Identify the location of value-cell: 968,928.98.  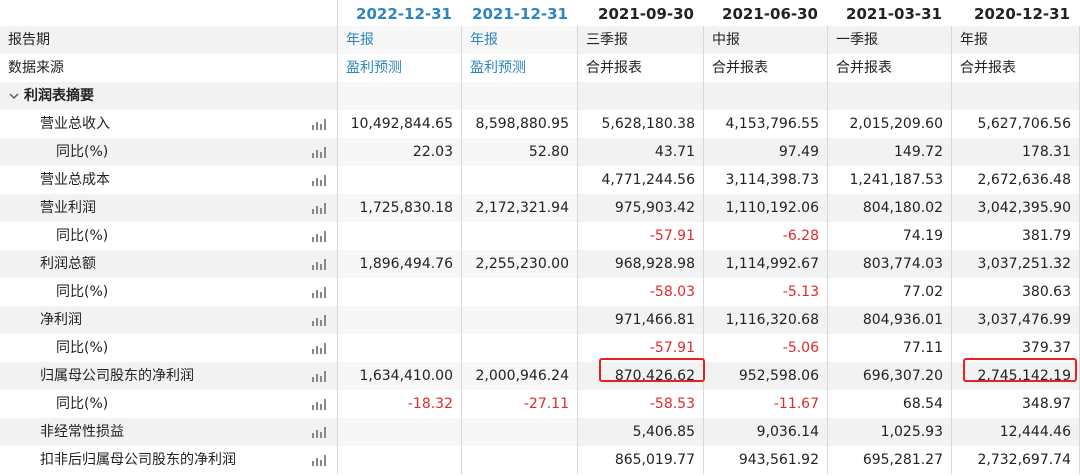
(641, 264).